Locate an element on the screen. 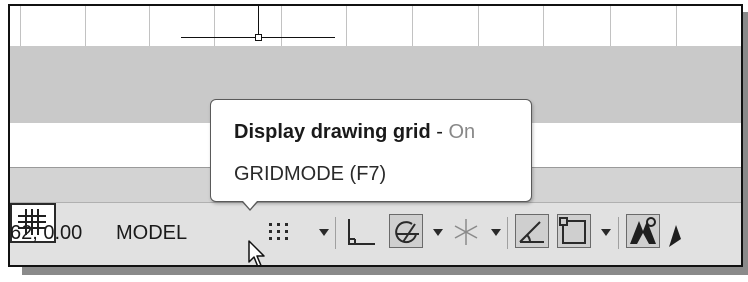  window-shadow-right is located at coordinates (745, 143).